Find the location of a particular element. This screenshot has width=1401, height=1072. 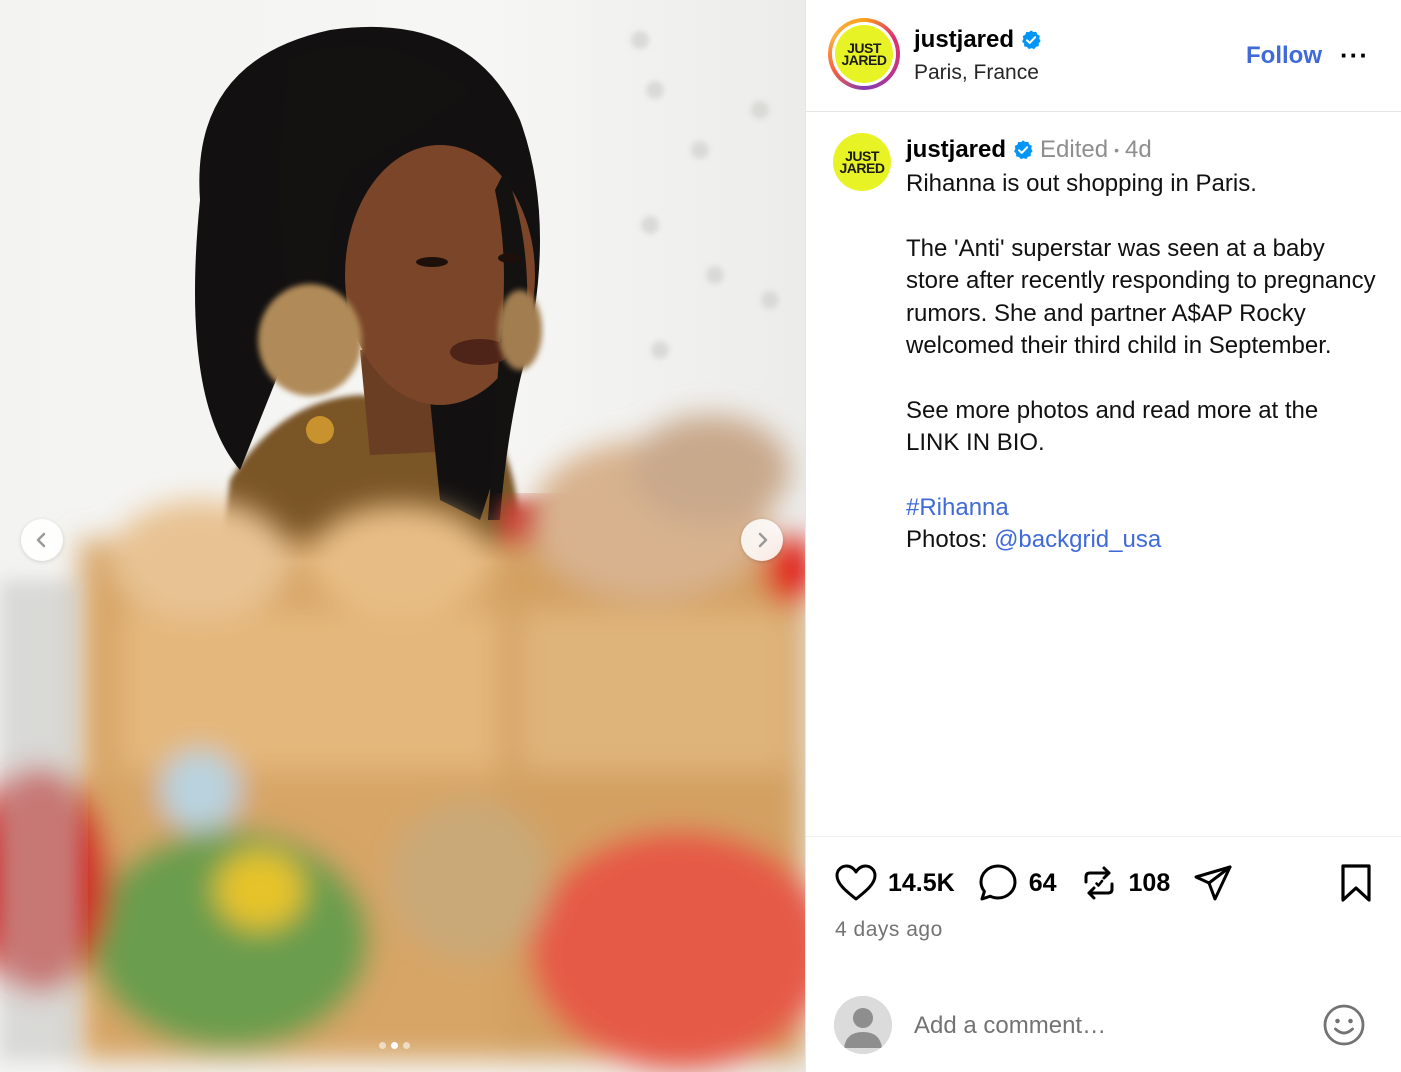

comment-button: 64 is located at coordinates (1017, 883).